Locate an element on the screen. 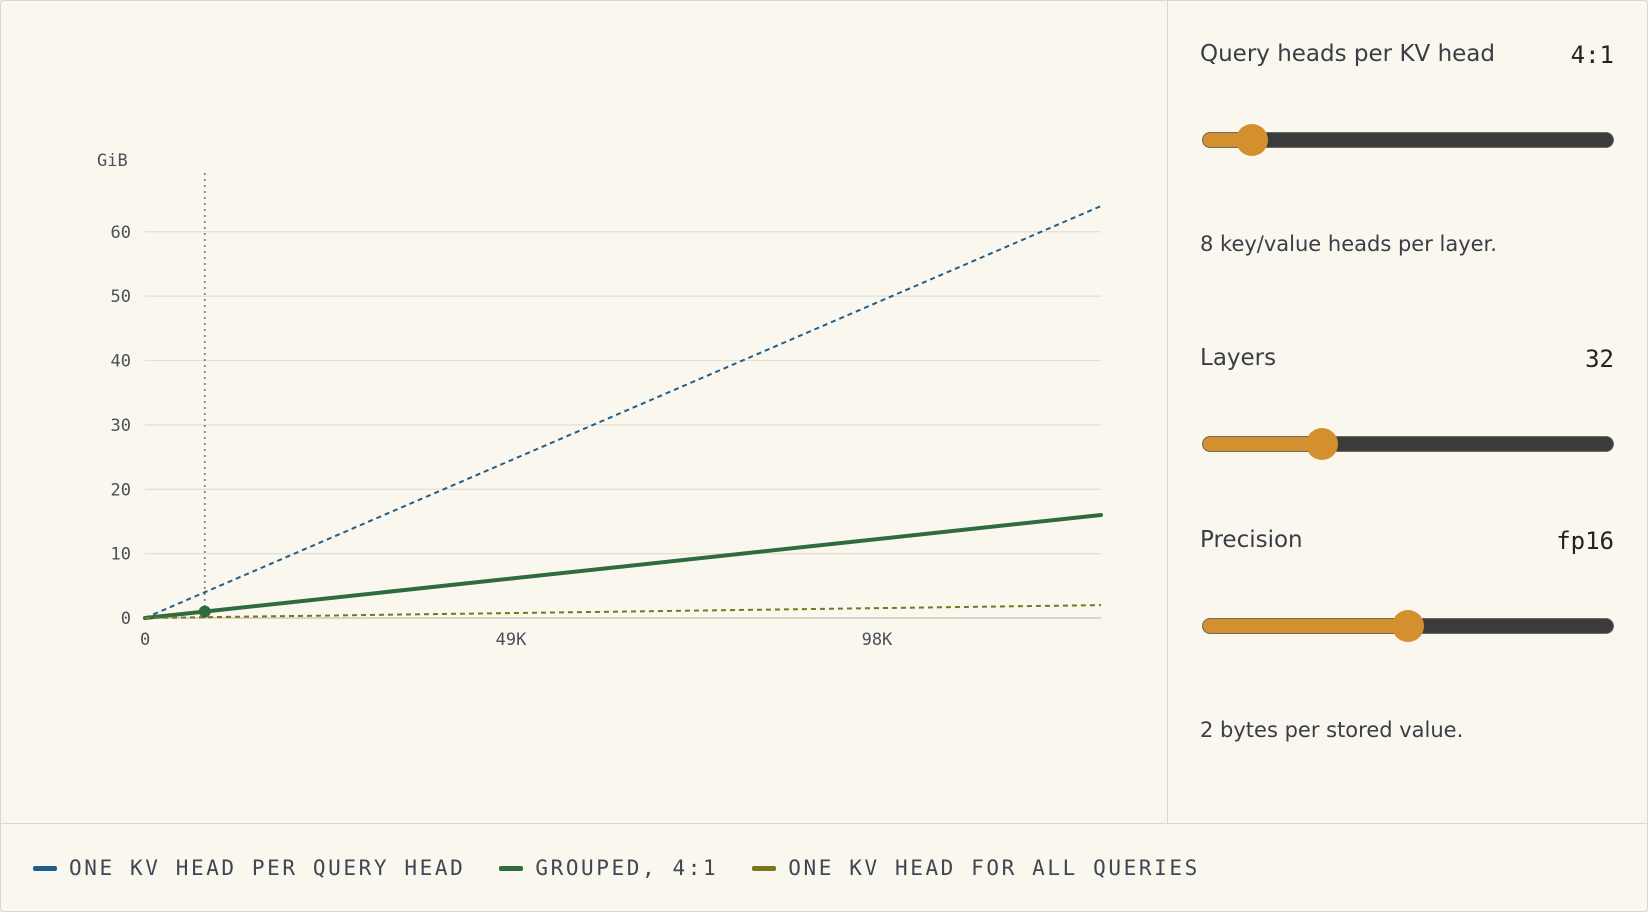 The width and height of the screenshot is (1648, 912). y-tick-label: 10 is located at coordinates (121, 555).